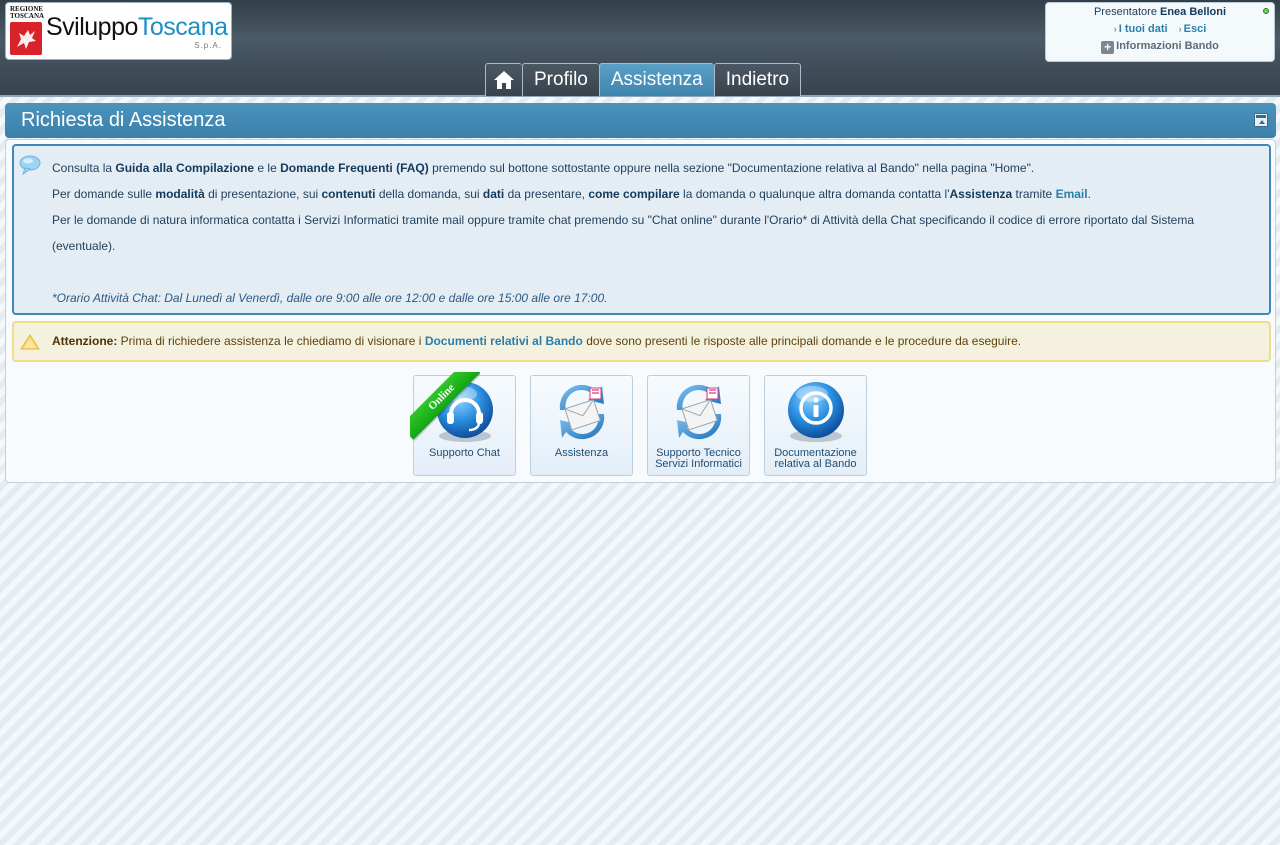 This screenshot has width=1280, height=845. What do you see at coordinates (1261, 120) in the screenshot?
I see `collapse-icon` at bounding box center [1261, 120].